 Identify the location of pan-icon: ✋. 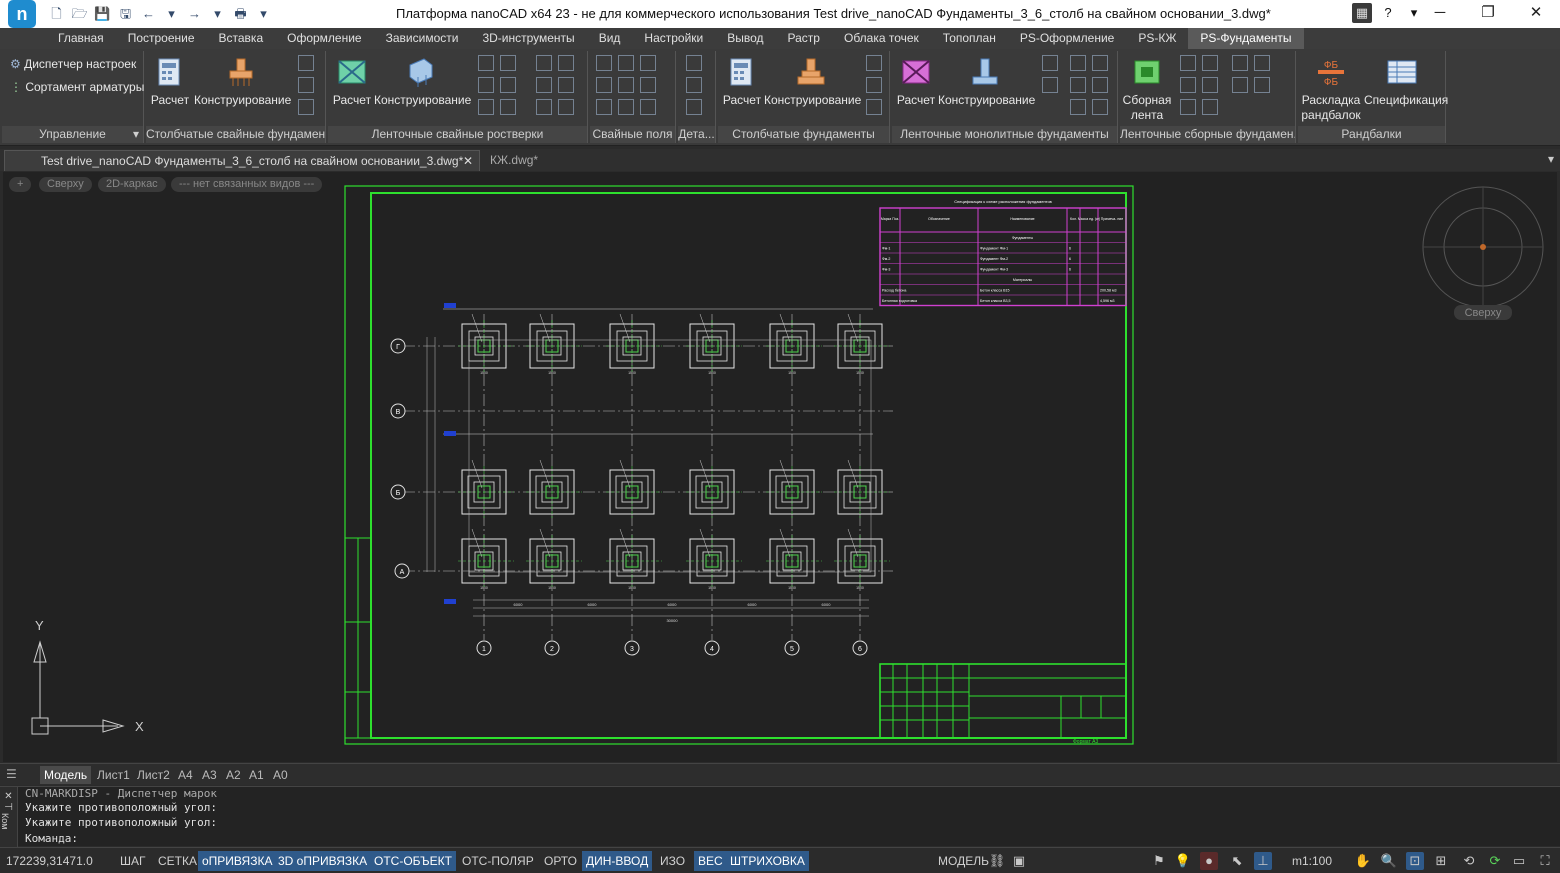
(1363, 861).